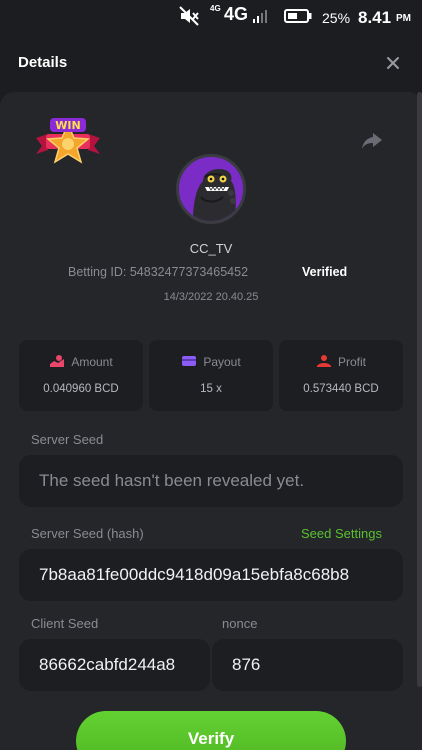  Describe the element at coordinates (375, 17) in the screenshot. I see `clock-time: 8.41` at that location.